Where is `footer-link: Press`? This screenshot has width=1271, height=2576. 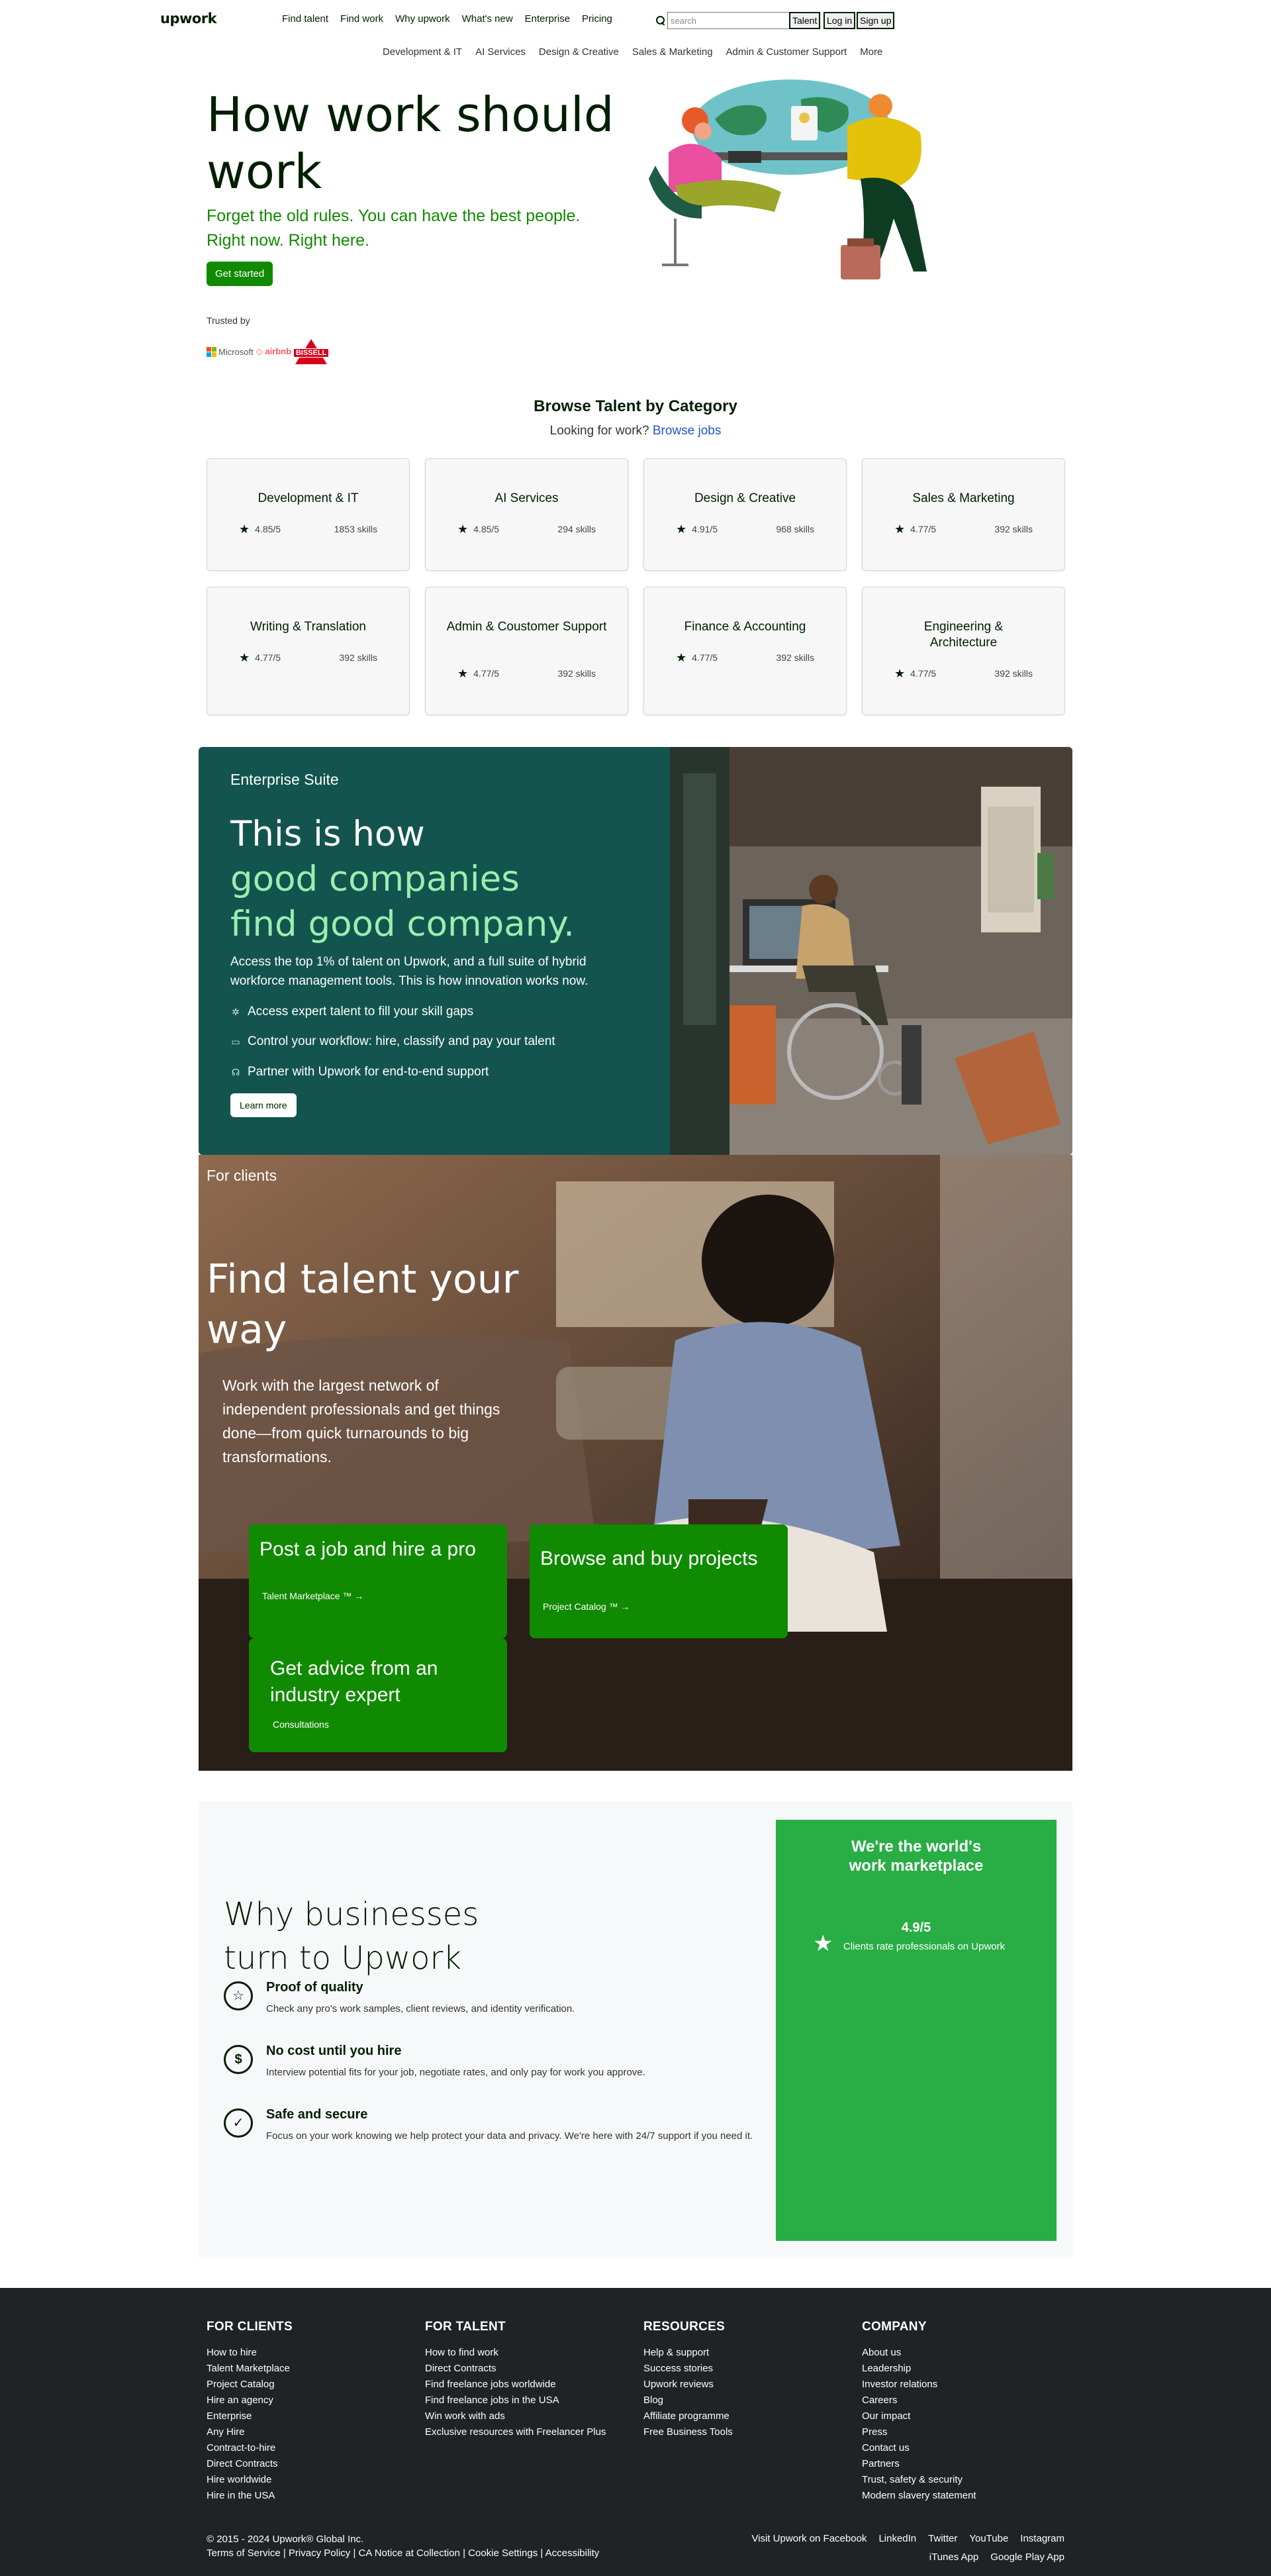 footer-link: Press is located at coordinates (919, 2432).